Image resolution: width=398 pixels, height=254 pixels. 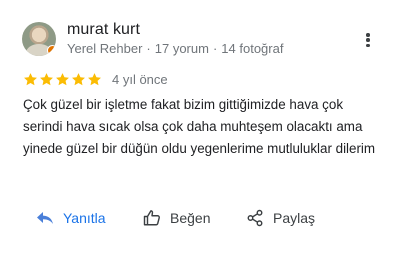 I want to click on author-name: murat kurt, so click(x=103, y=30).